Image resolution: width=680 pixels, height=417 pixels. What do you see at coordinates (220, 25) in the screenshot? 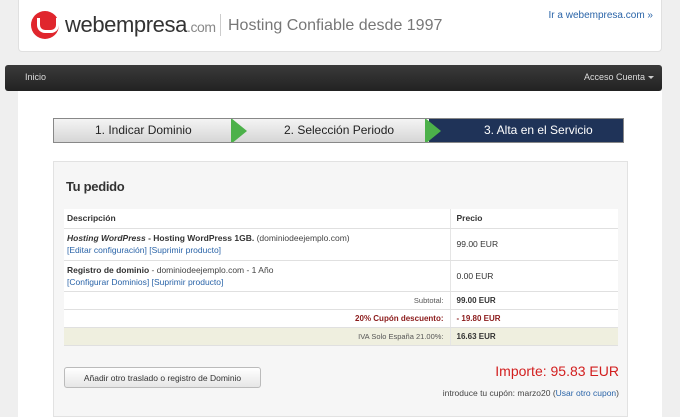
I see `header-divider` at bounding box center [220, 25].